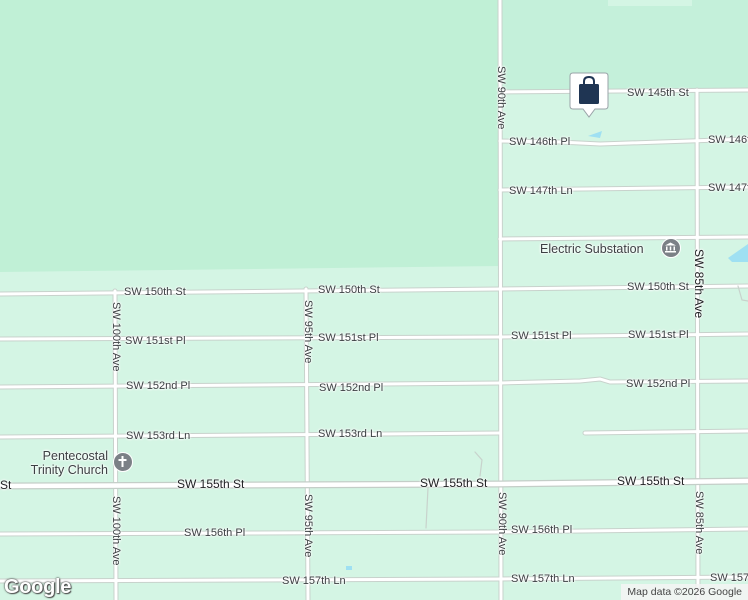 The height and width of the screenshot is (600, 748). What do you see at coordinates (684, 592) in the screenshot?
I see `map-attribution: Map data ©2026 Google` at bounding box center [684, 592].